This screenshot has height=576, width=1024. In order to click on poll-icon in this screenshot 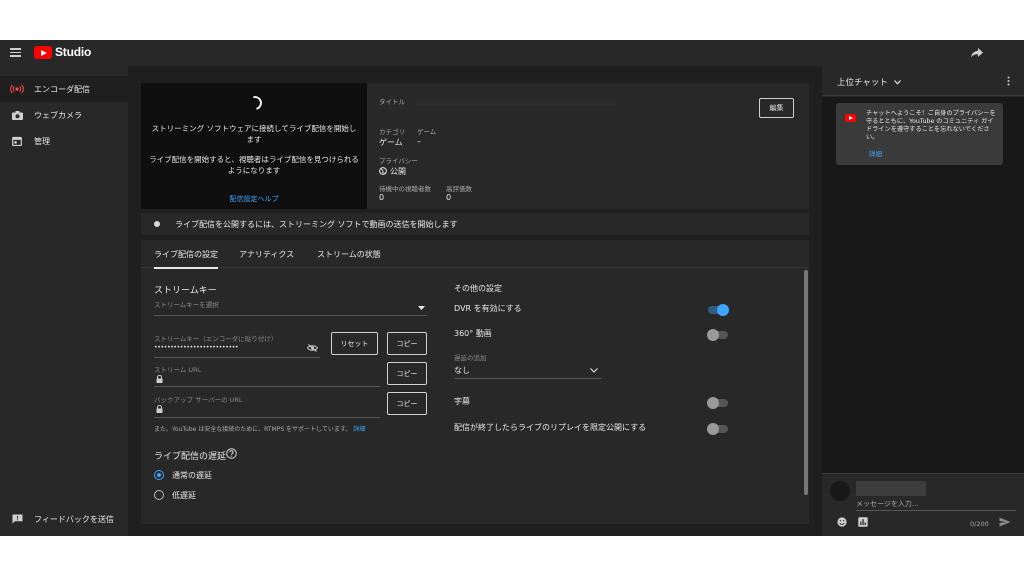, I will do `click(863, 522)`.